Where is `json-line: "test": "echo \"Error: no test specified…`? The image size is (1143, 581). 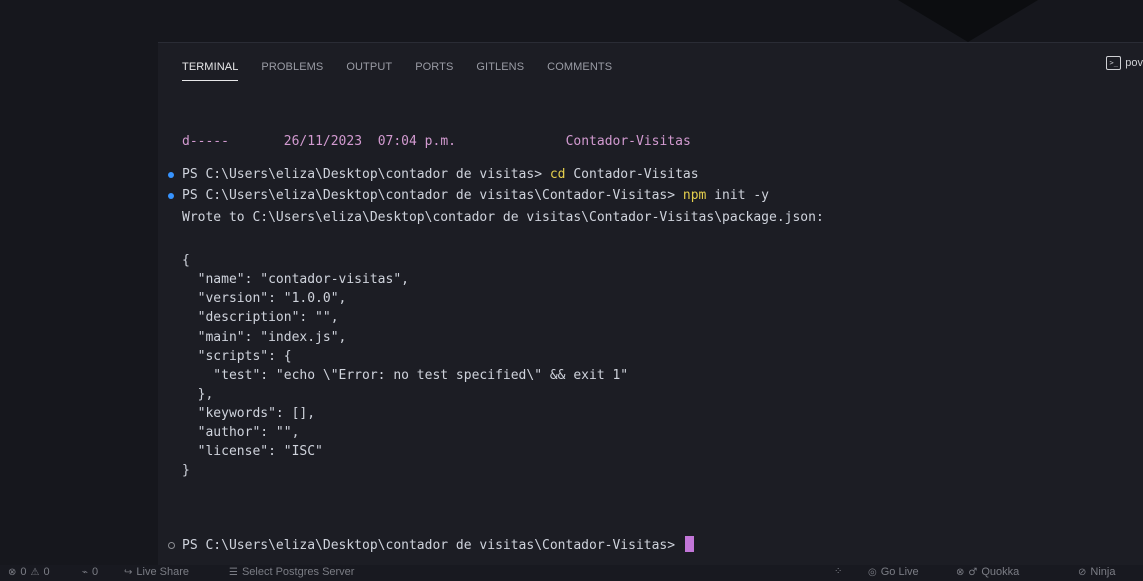
json-line: "test": "echo \"Error: no test specified… is located at coordinates (405, 375).